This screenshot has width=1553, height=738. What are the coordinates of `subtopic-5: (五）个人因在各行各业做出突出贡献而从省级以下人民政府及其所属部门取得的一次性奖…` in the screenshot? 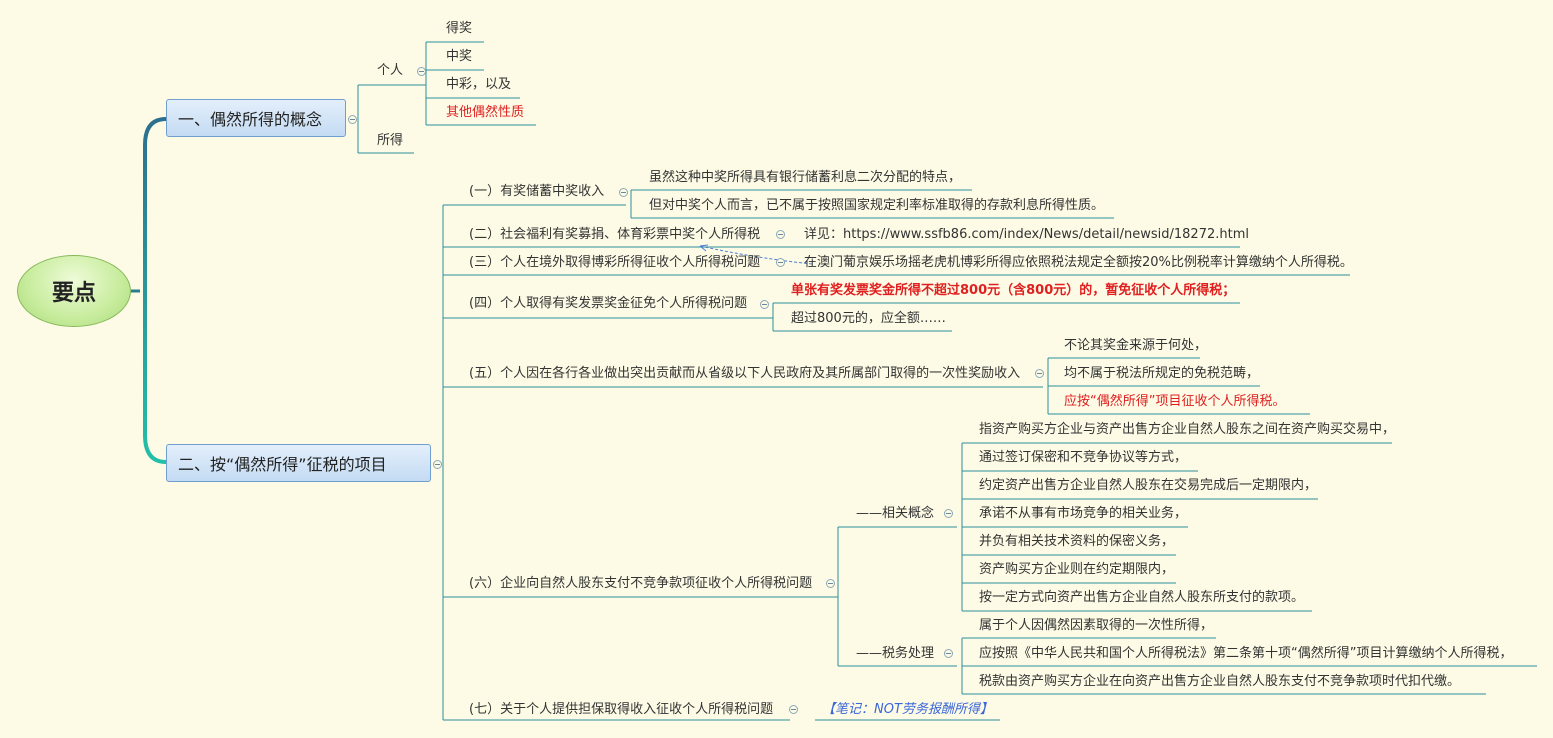 It's located at (744, 374).